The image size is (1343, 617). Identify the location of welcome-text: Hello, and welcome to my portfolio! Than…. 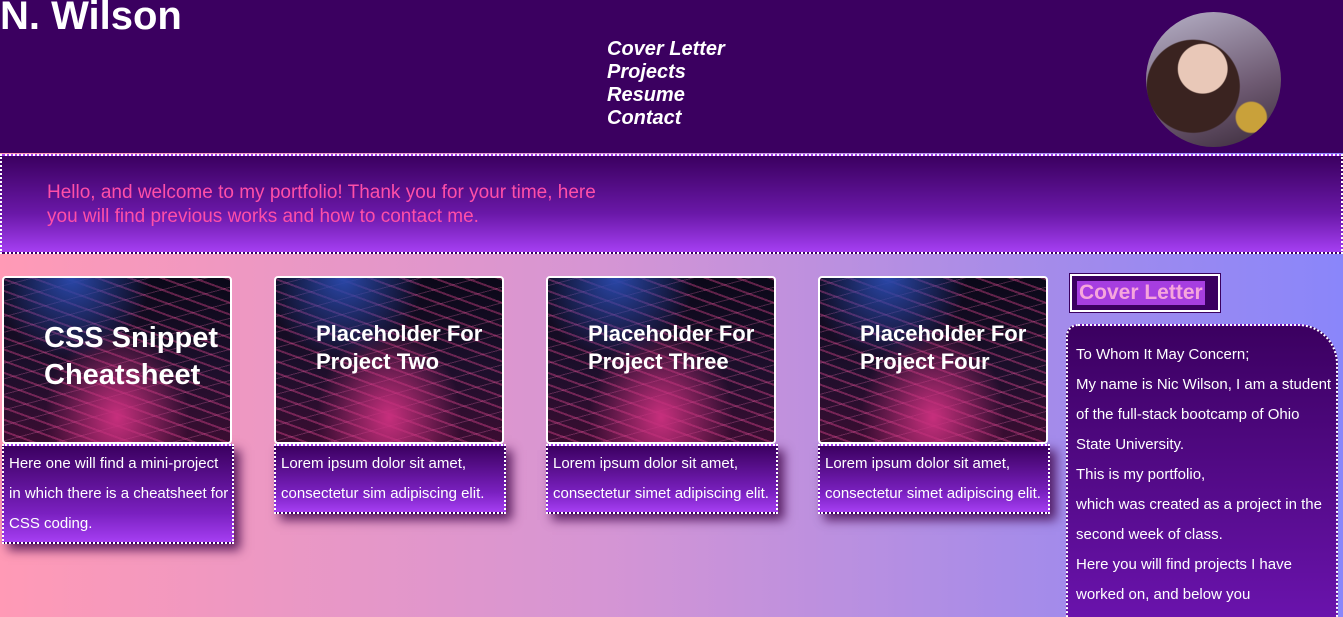
(321, 204).